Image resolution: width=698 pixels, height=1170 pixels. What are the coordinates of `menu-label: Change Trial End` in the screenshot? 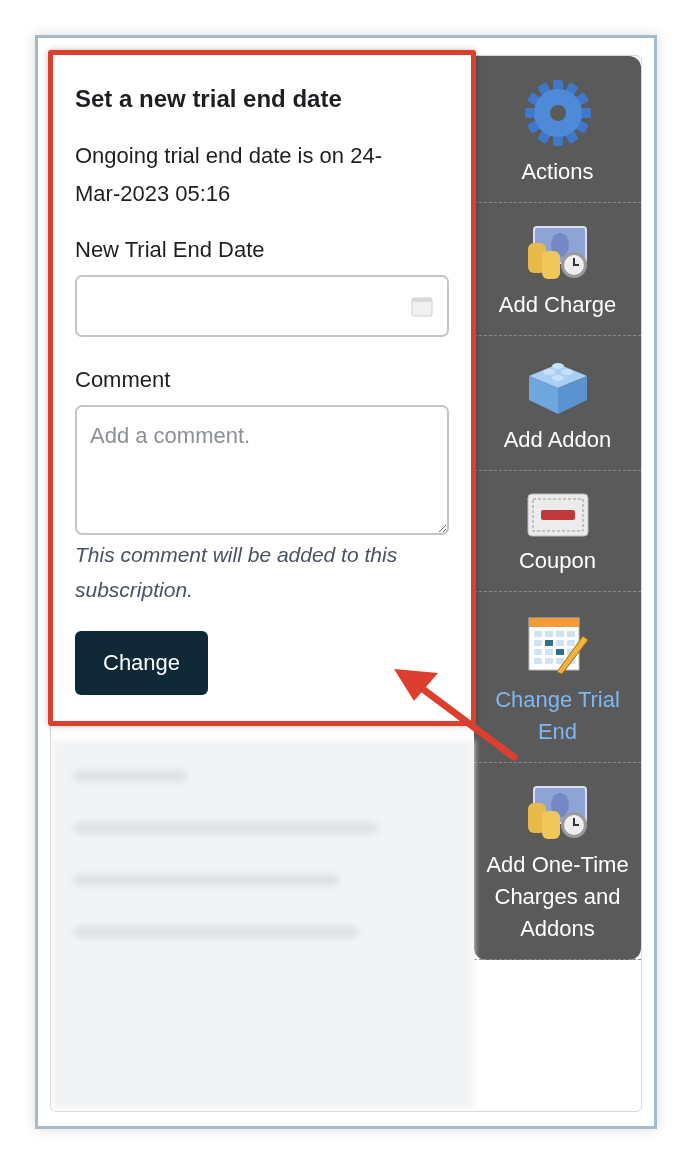 It's located at (557, 716).